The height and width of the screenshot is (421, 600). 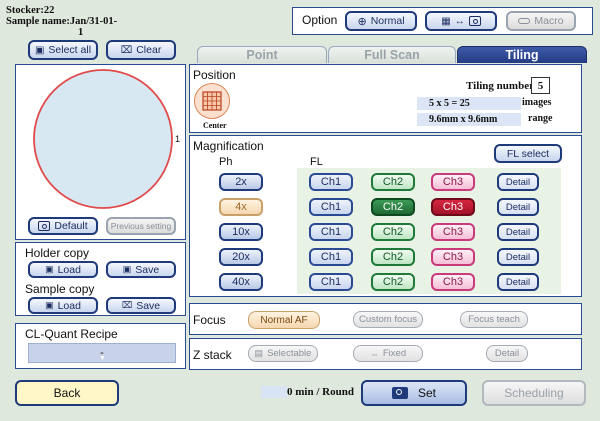 I want to click on ch3-4x-button: Ch3, so click(x=453, y=207).